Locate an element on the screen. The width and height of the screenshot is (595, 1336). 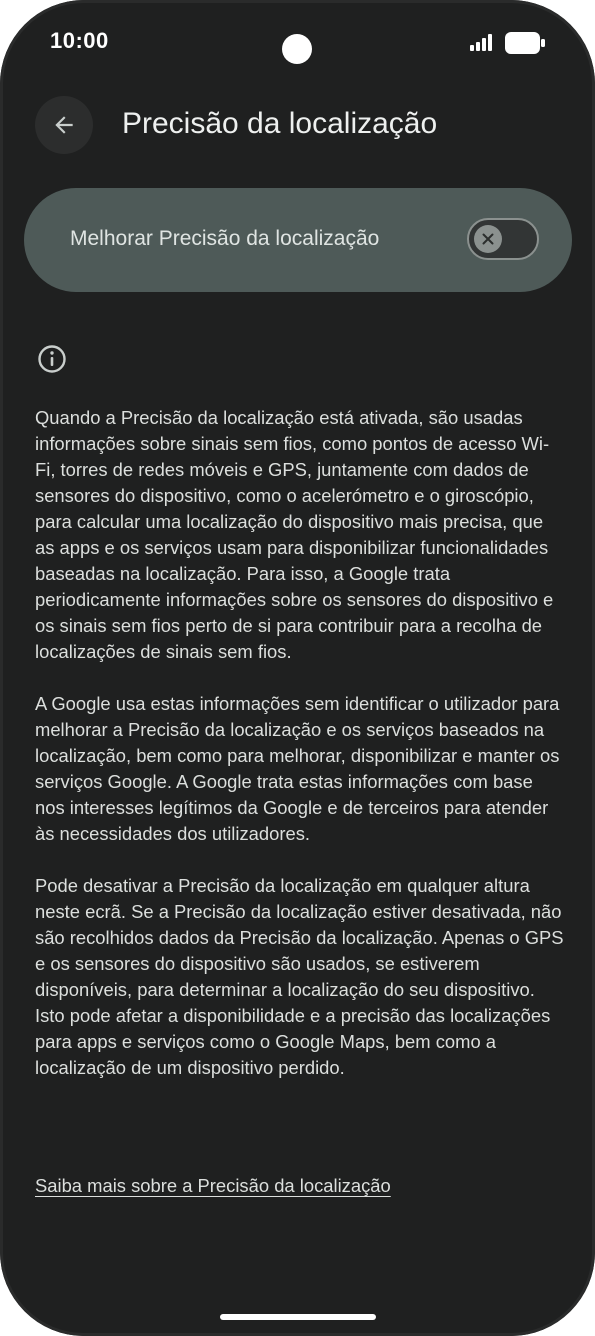
status-time: 10:00 is located at coordinates (79, 40).